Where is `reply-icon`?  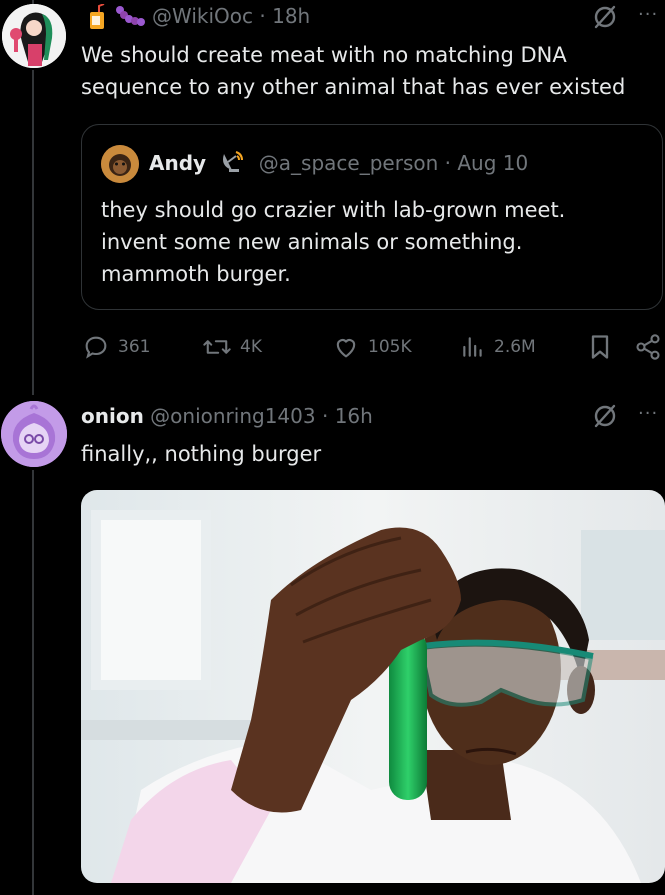
reply-icon is located at coordinates (96, 347).